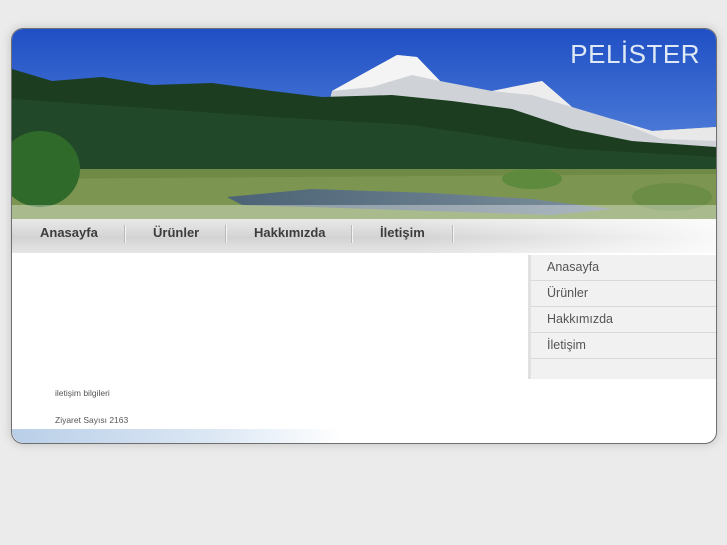  Describe the element at coordinates (177, 436) in the screenshot. I see `footer-stripe` at that location.